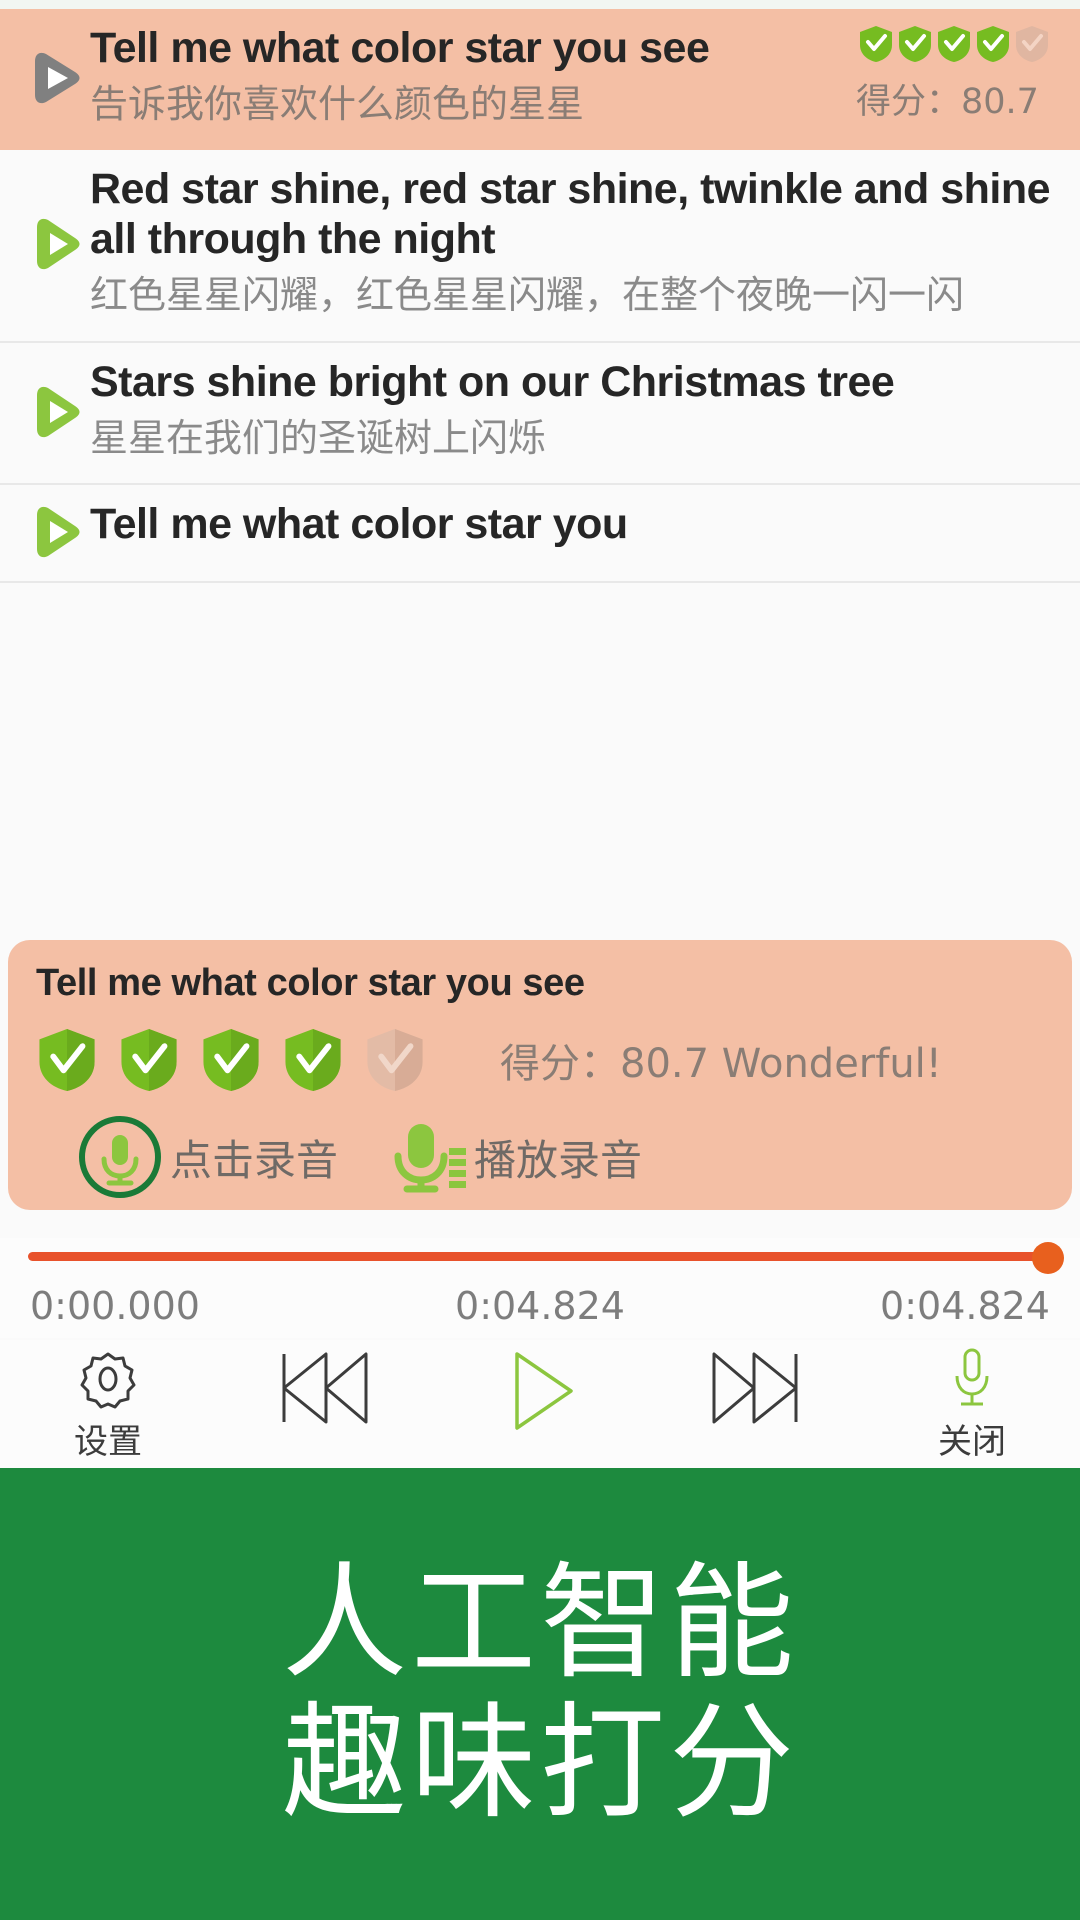 This screenshot has height=1920, width=1080. Describe the element at coordinates (721, 1064) in the screenshot. I see `score-panel-score-text: 得分：80.7 Wonderful!` at that location.